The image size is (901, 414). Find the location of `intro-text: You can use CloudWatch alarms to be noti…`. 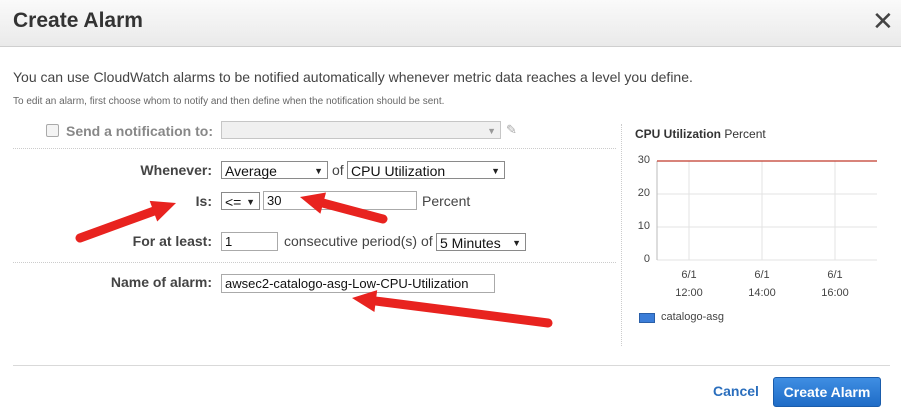

intro-text: You can use CloudWatch alarms to be noti… is located at coordinates (353, 77).